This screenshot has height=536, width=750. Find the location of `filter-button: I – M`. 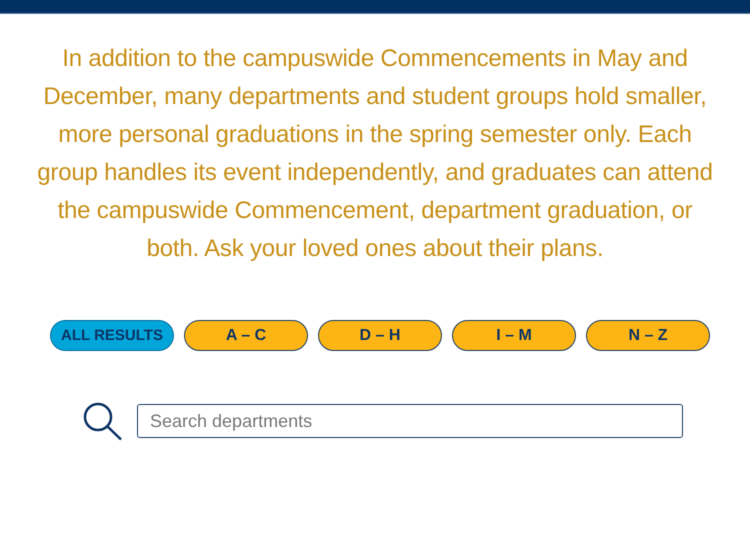

filter-button: I – M is located at coordinates (514, 335).